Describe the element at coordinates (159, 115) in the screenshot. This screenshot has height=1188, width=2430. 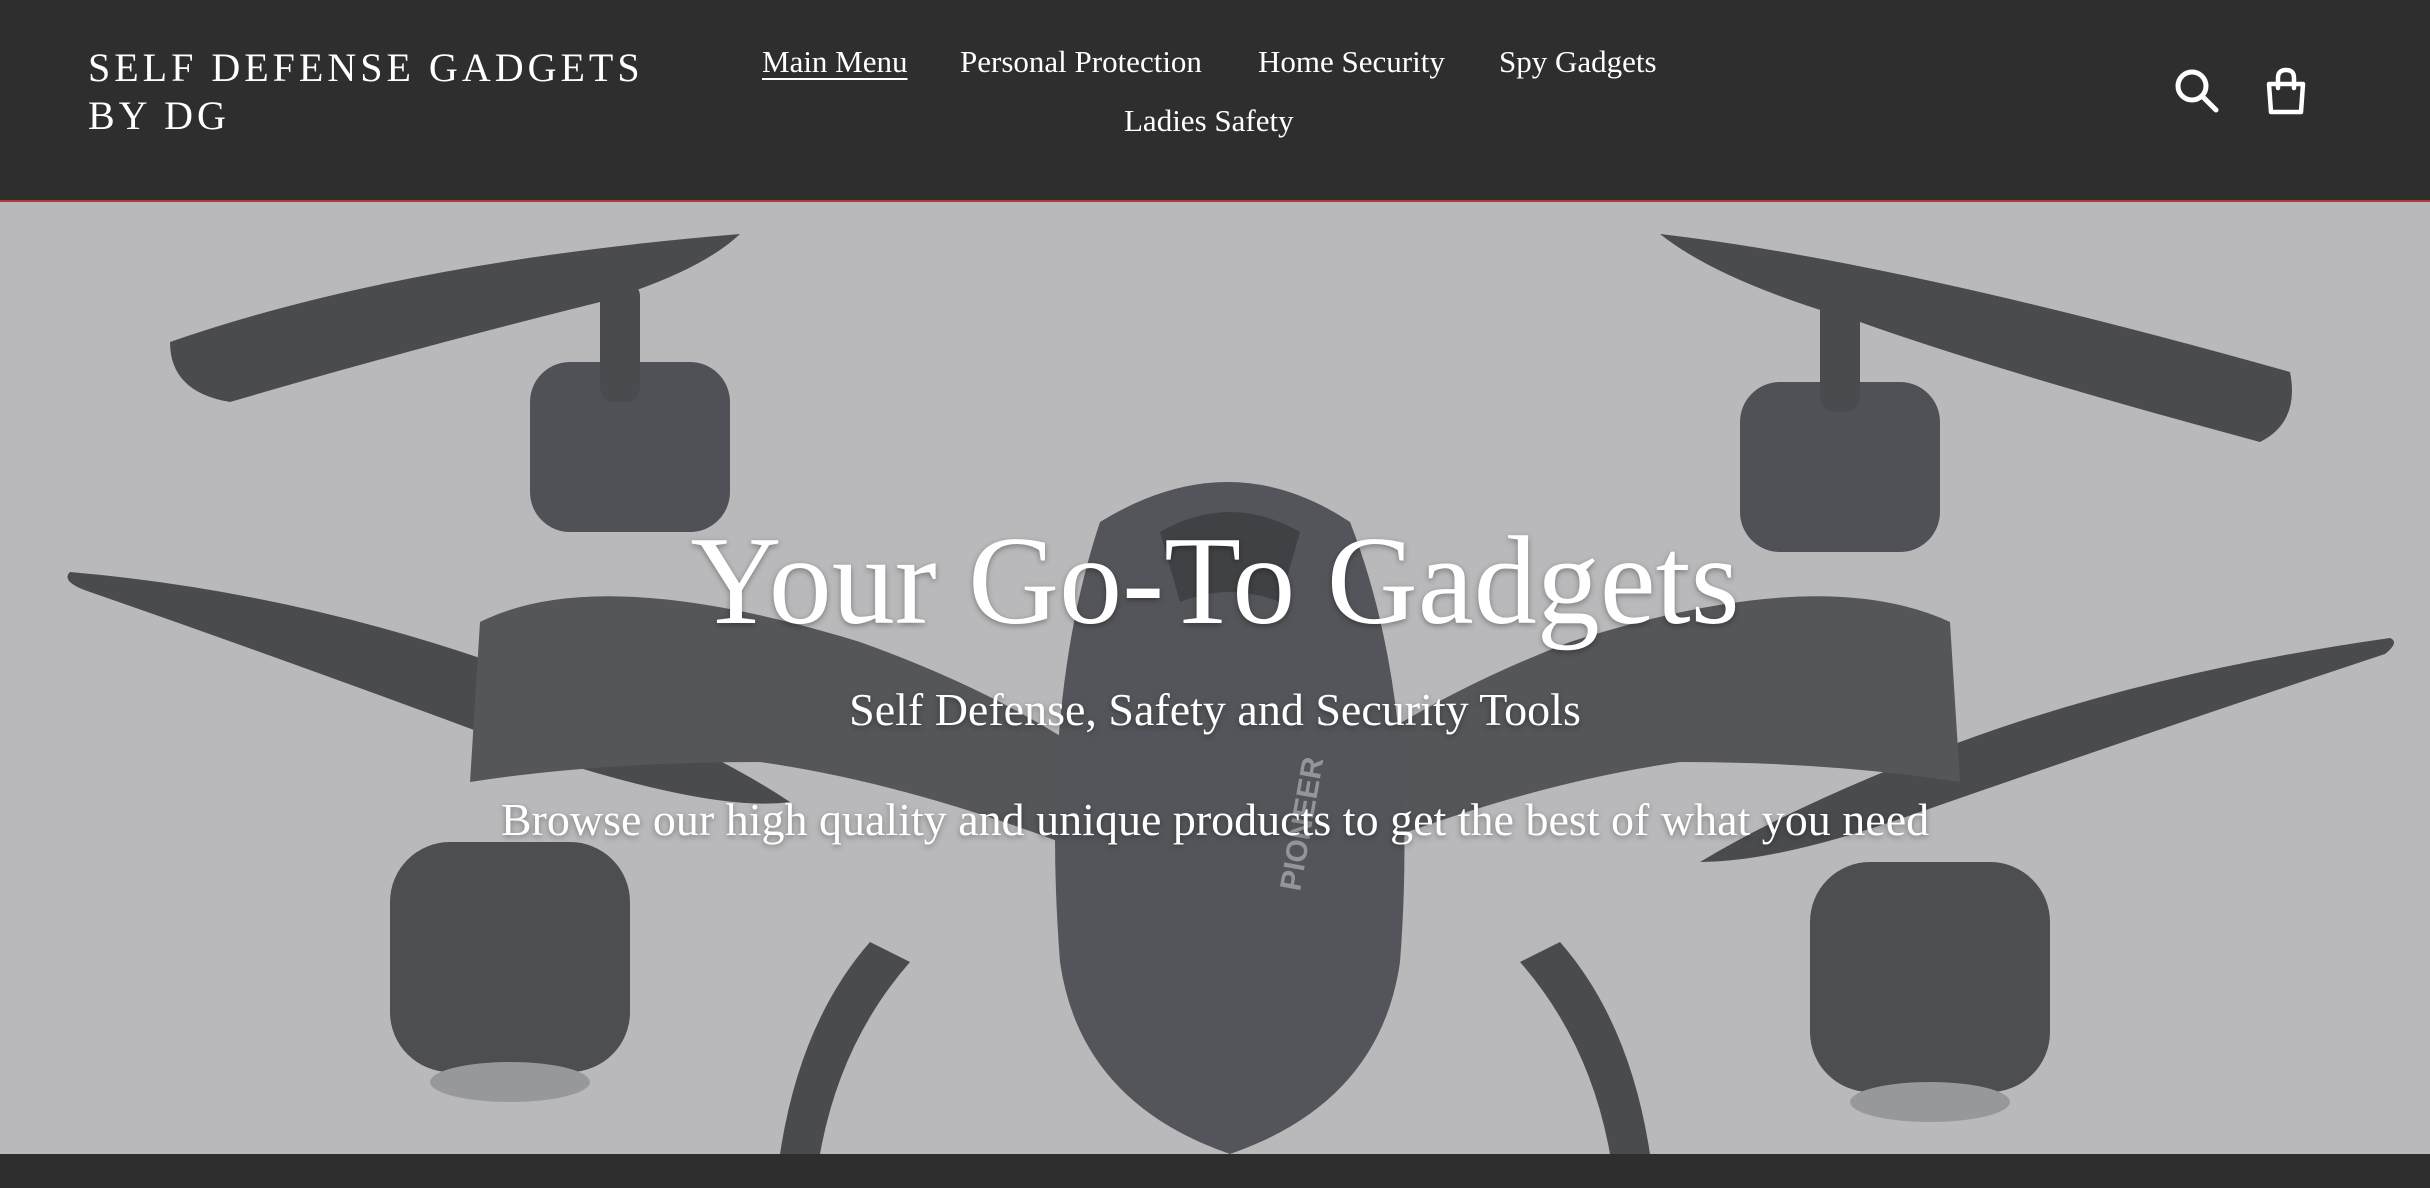
I see `logo-line-2: BY DG` at that location.